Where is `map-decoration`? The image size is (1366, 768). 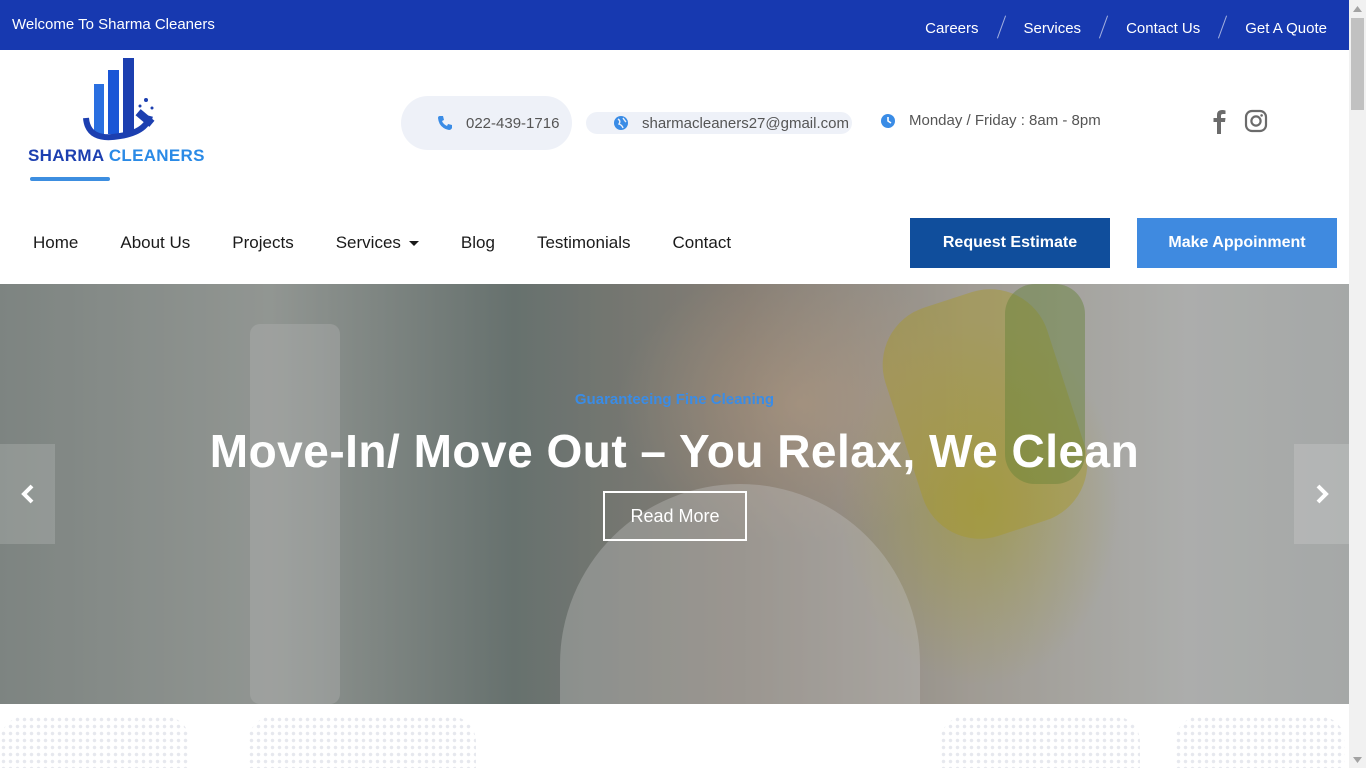 map-decoration is located at coordinates (674, 736).